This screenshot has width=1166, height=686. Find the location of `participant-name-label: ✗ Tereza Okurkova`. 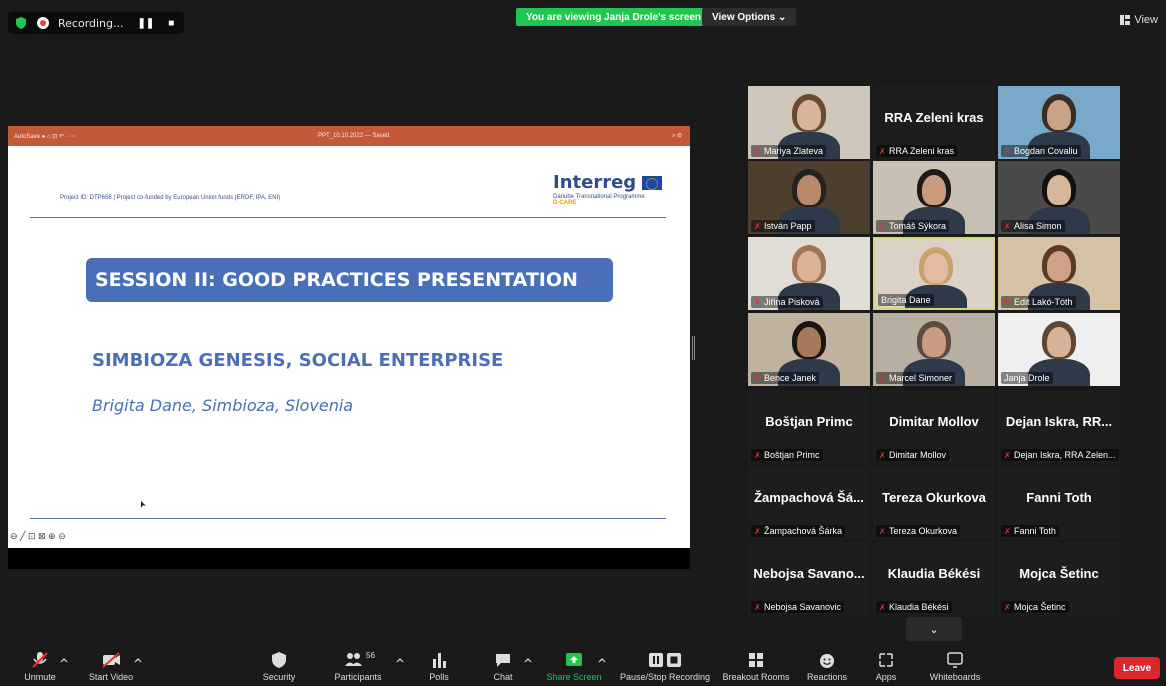

participant-name-label: ✗ Tereza Okurkova is located at coordinates (918, 531).